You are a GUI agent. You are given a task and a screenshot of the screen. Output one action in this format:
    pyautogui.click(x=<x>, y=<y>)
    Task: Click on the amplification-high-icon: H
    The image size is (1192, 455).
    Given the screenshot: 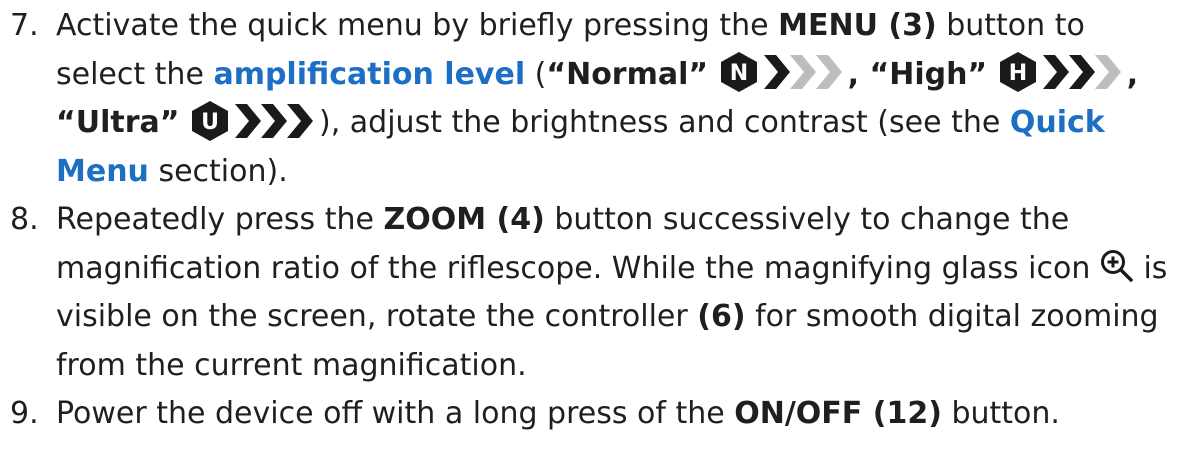 What is the action you would take?
    pyautogui.click(x=1062, y=72)
    